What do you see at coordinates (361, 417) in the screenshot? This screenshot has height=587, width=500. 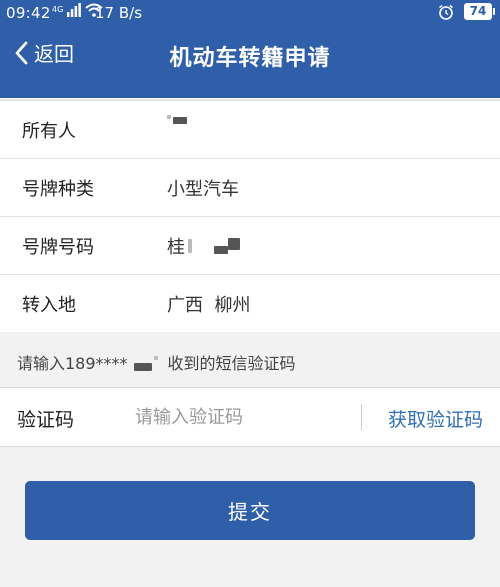 I see `divider` at bounding box center [361, 417].